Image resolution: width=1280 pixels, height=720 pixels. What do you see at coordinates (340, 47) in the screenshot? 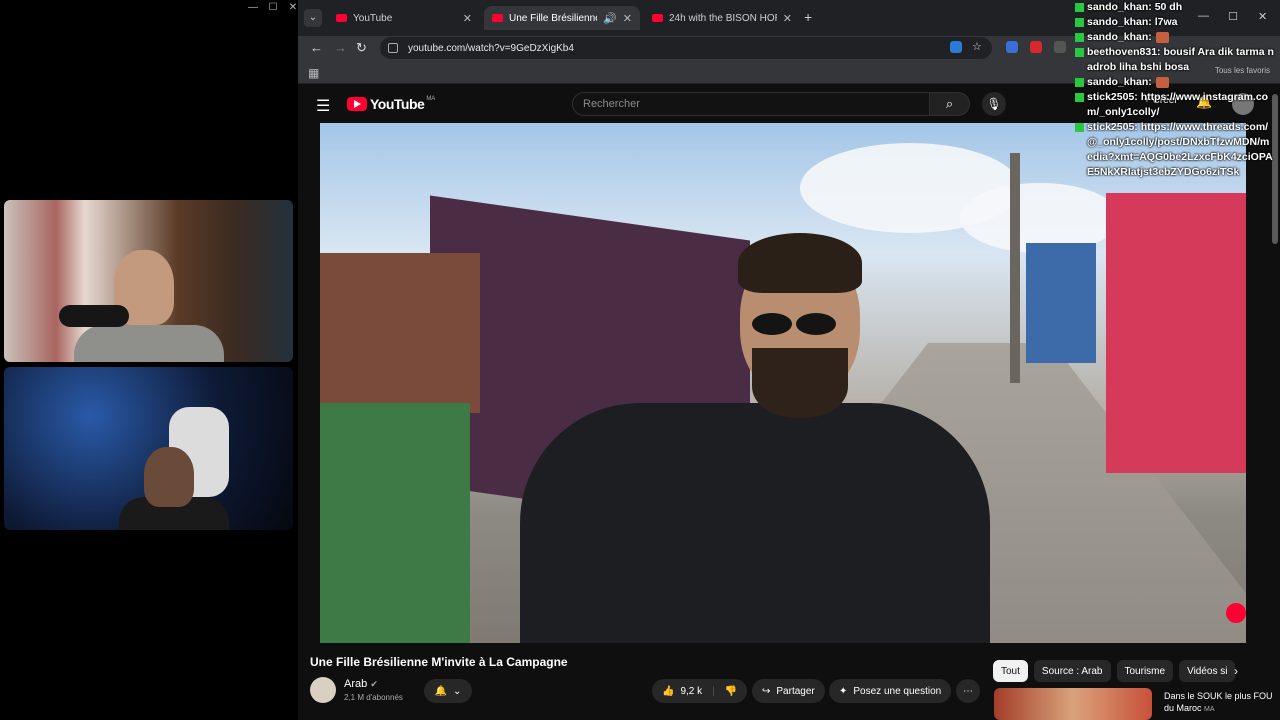
I see `forward-arrow-icon: →` at bounding box center [340, 47].